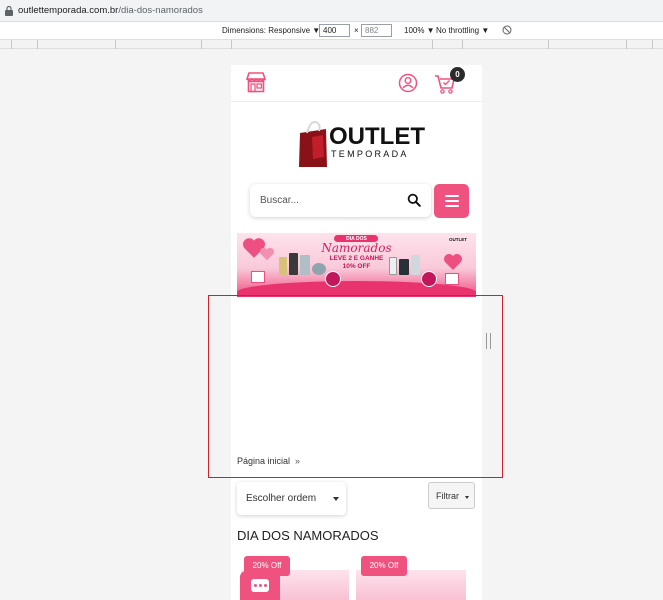 The width and height of the screenshot is (663, 600). I want to click on zoom-dropdown: 100% ▼, so click(419, 30).